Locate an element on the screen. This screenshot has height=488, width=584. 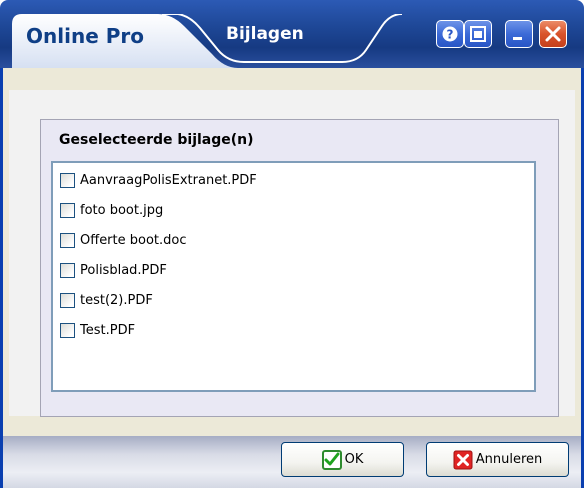
attachment-name: Test.PDF is located at coordinates (108, 330).